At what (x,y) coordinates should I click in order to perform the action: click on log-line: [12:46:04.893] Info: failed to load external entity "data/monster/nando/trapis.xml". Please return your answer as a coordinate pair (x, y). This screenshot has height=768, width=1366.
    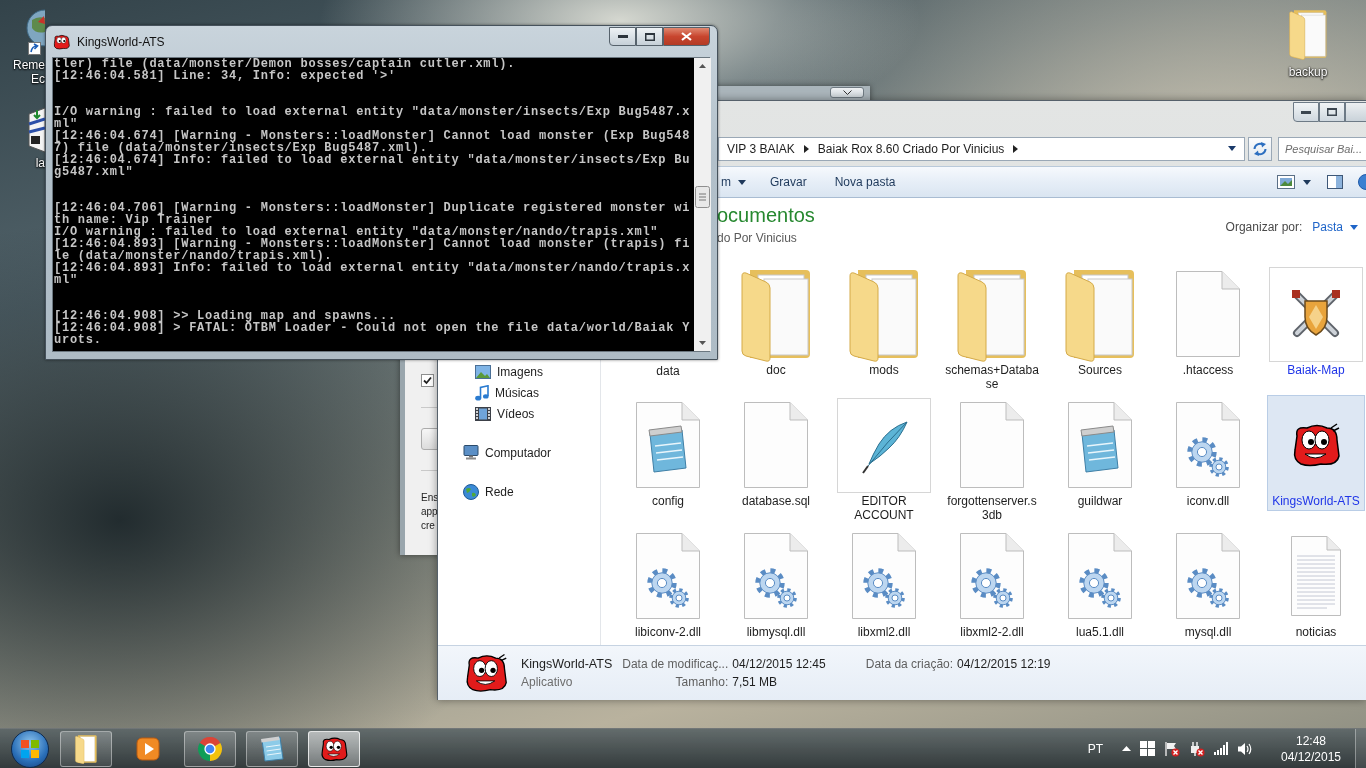
    Looking at the image, I should click on (373, 274).